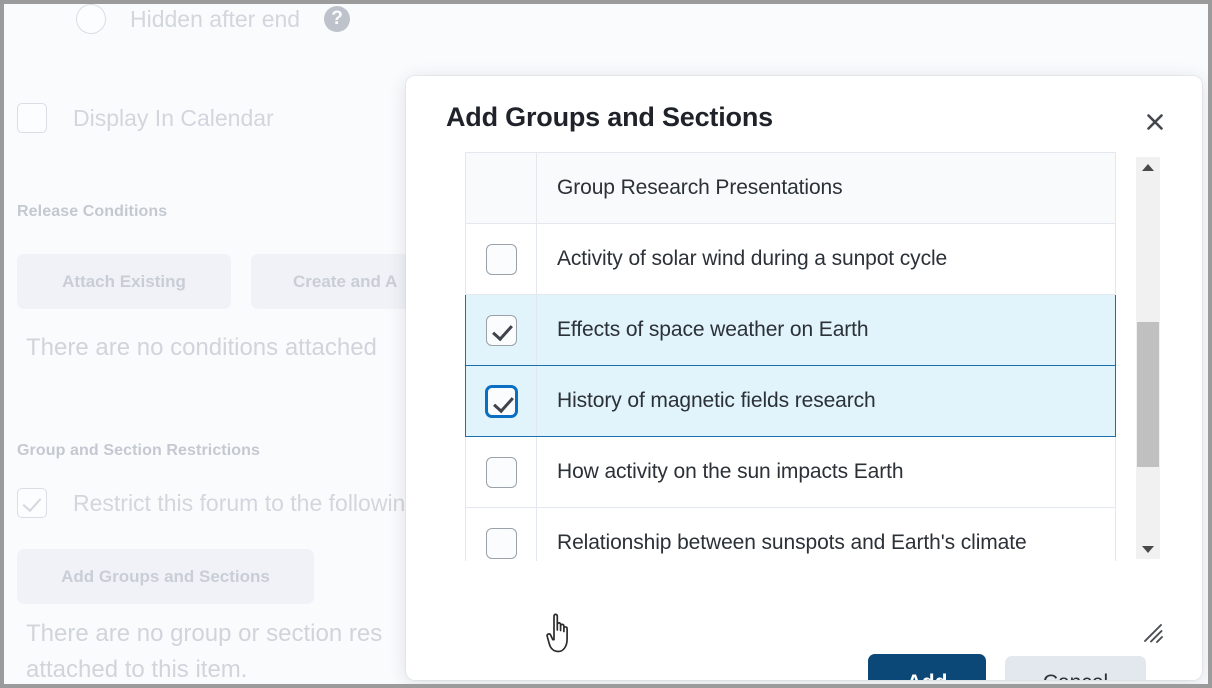 Image resolution: width=1212 pixels, height=688 pixels. I want to click on release-conditions-empty-text: There are no conditions attached, so click(201, 347).